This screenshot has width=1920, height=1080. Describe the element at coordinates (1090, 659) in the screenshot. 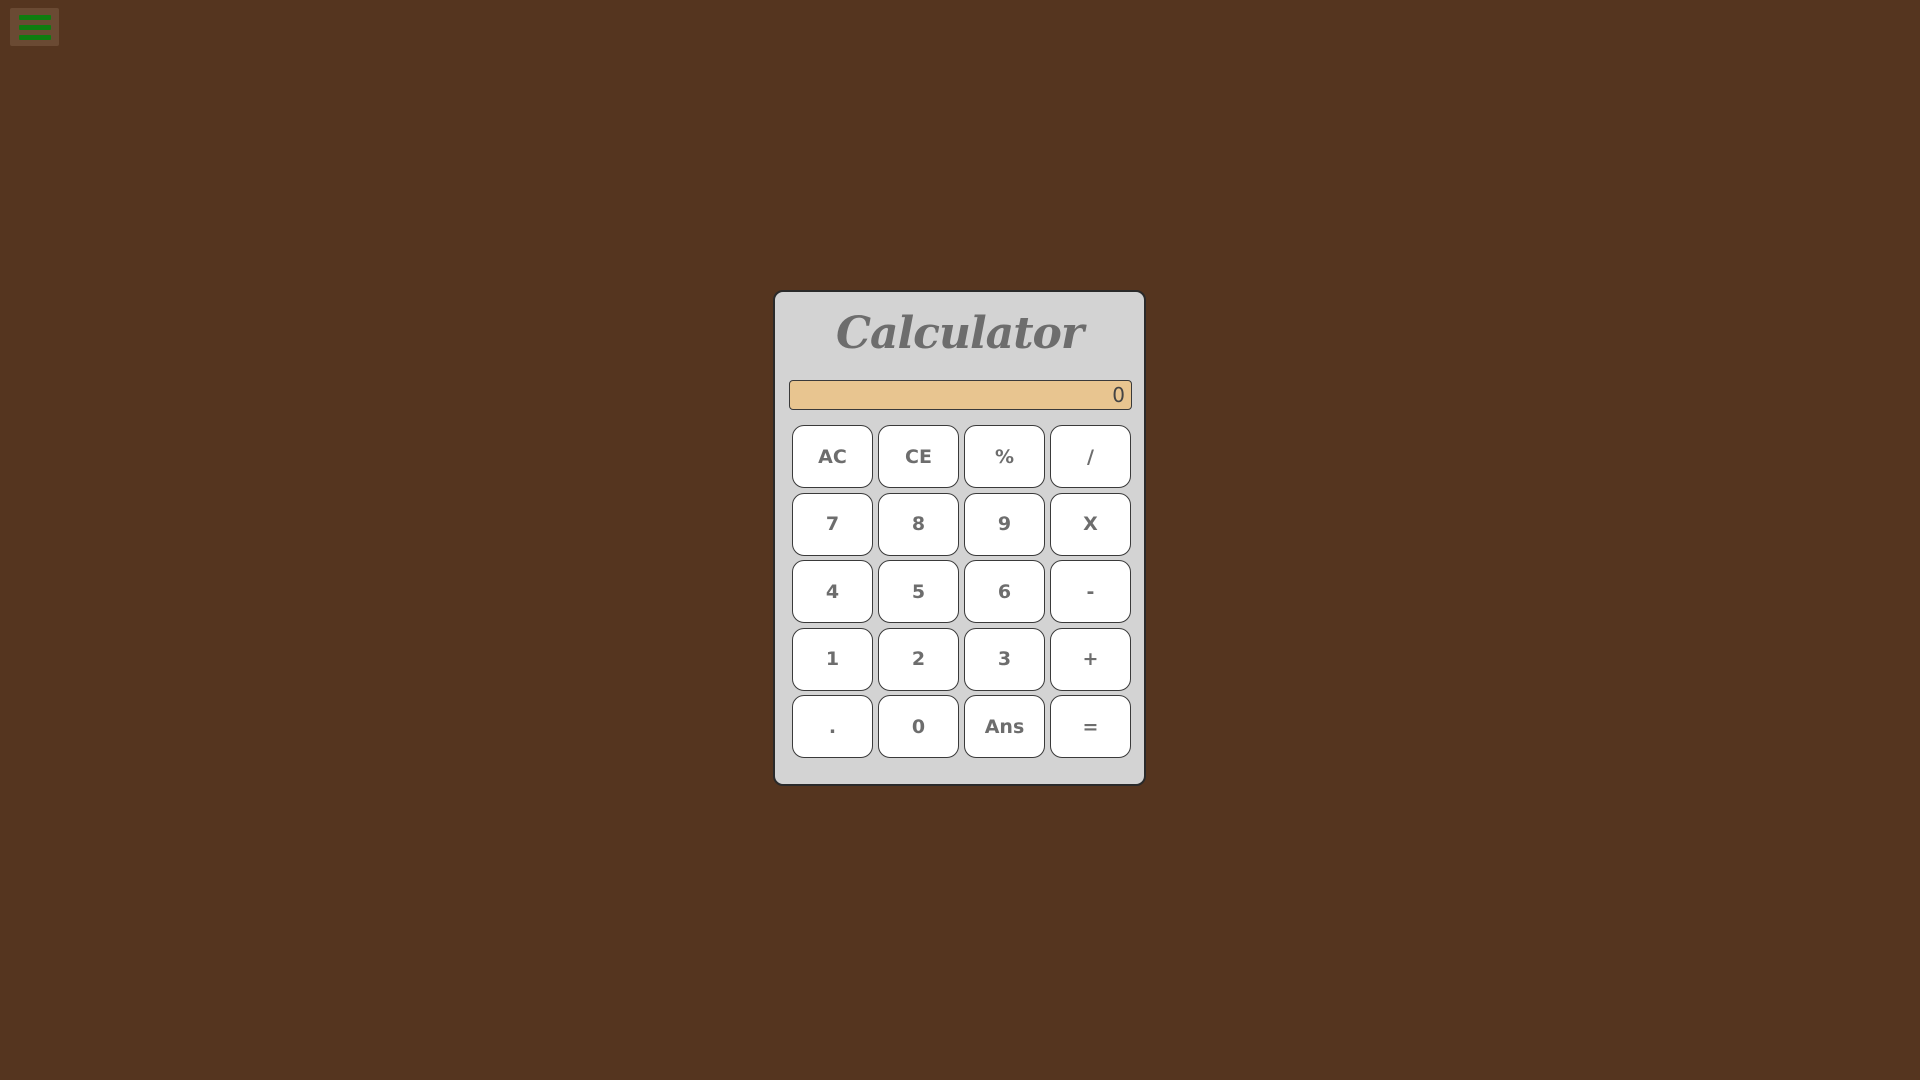

I see `key-add-button: +` at that location.